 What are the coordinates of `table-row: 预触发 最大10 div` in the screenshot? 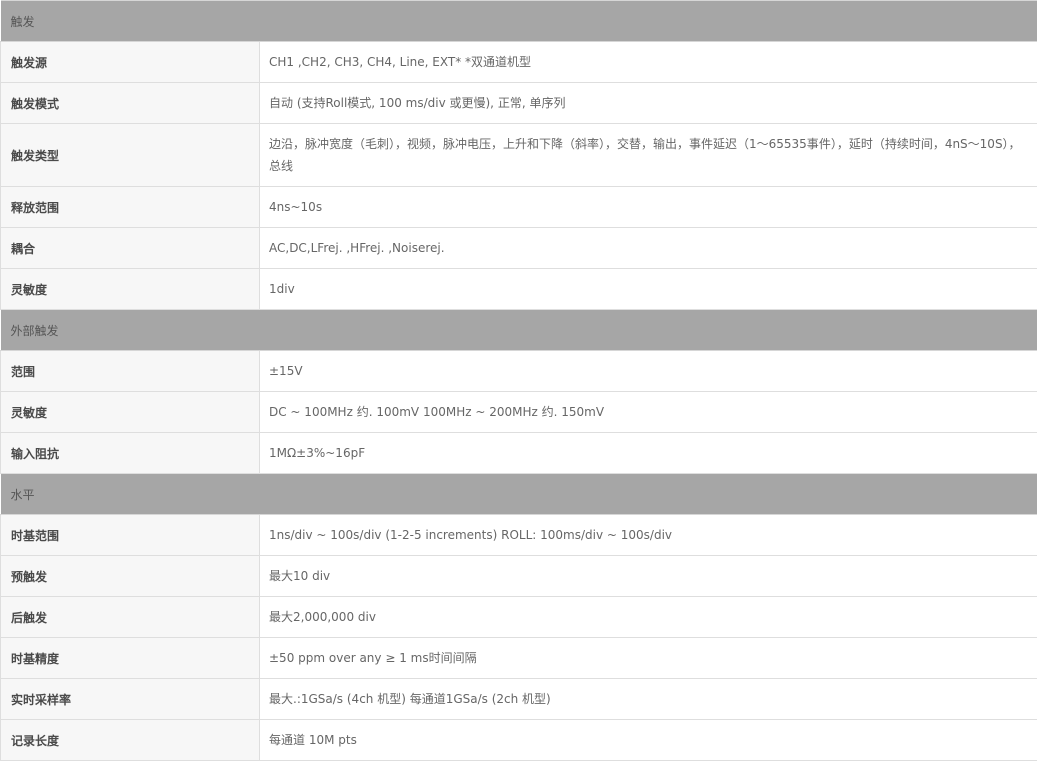 It's located at (518, 576).